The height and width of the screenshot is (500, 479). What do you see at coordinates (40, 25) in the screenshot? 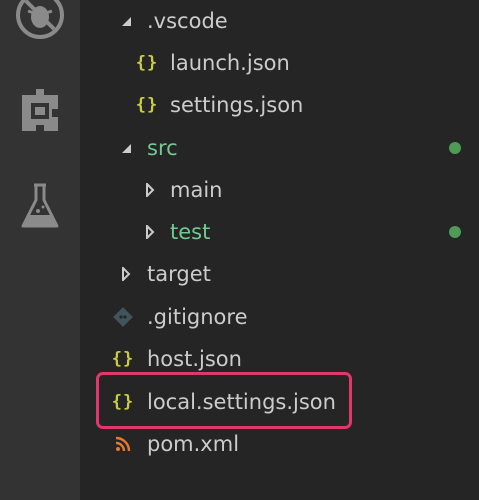
I see `debug-icon` at bounding box center [40, 25].